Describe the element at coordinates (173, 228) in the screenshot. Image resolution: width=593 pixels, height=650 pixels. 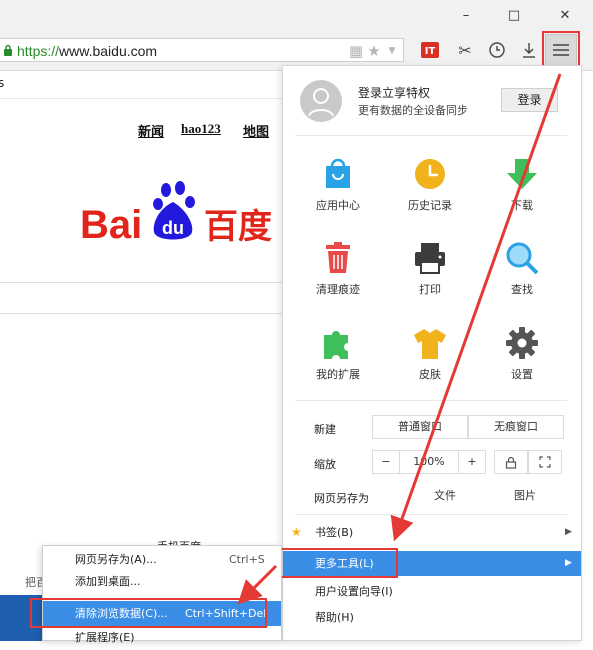
I see `svg-text: du` at that location.